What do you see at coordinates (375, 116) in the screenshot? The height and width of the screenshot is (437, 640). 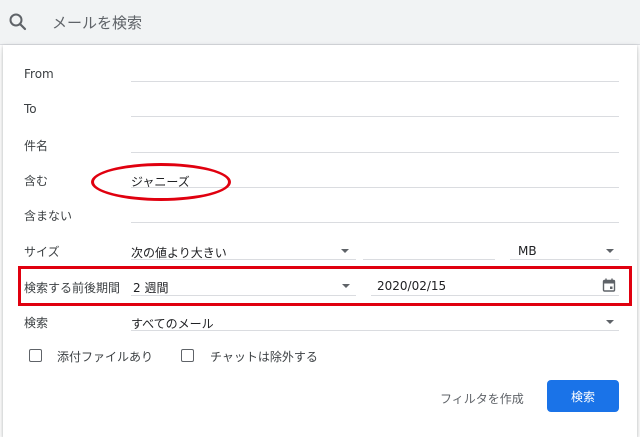 I see `to-field` at bounding box center [375, 116].